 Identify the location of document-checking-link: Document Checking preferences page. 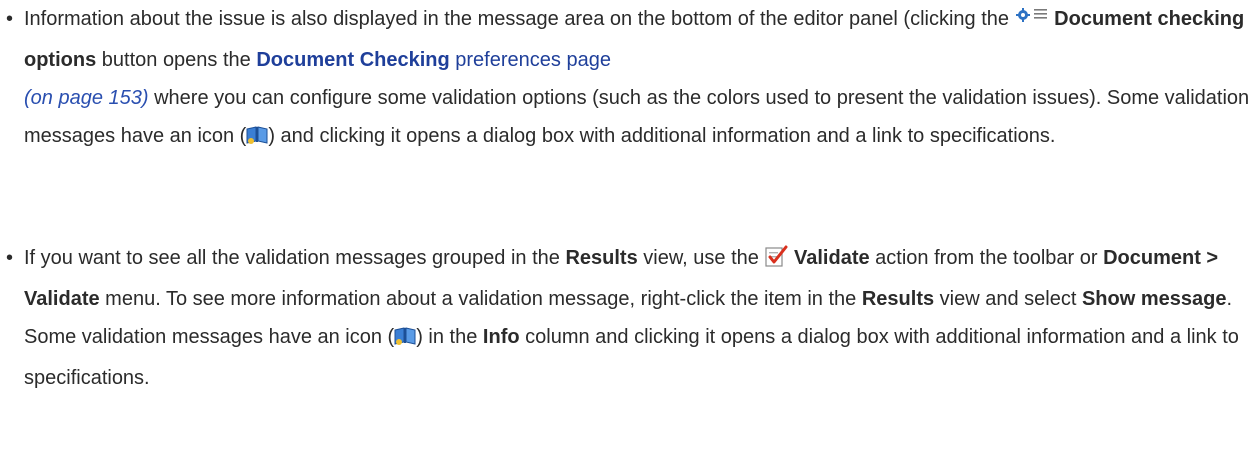
(433, 60).